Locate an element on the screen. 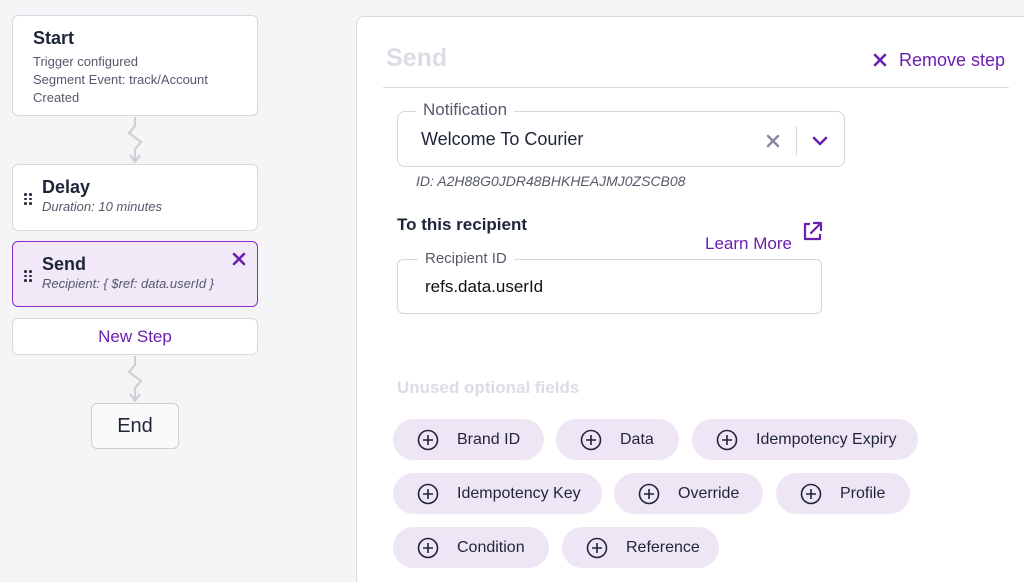  add-profile-chip: Profile is located at coordinates (843, 493).